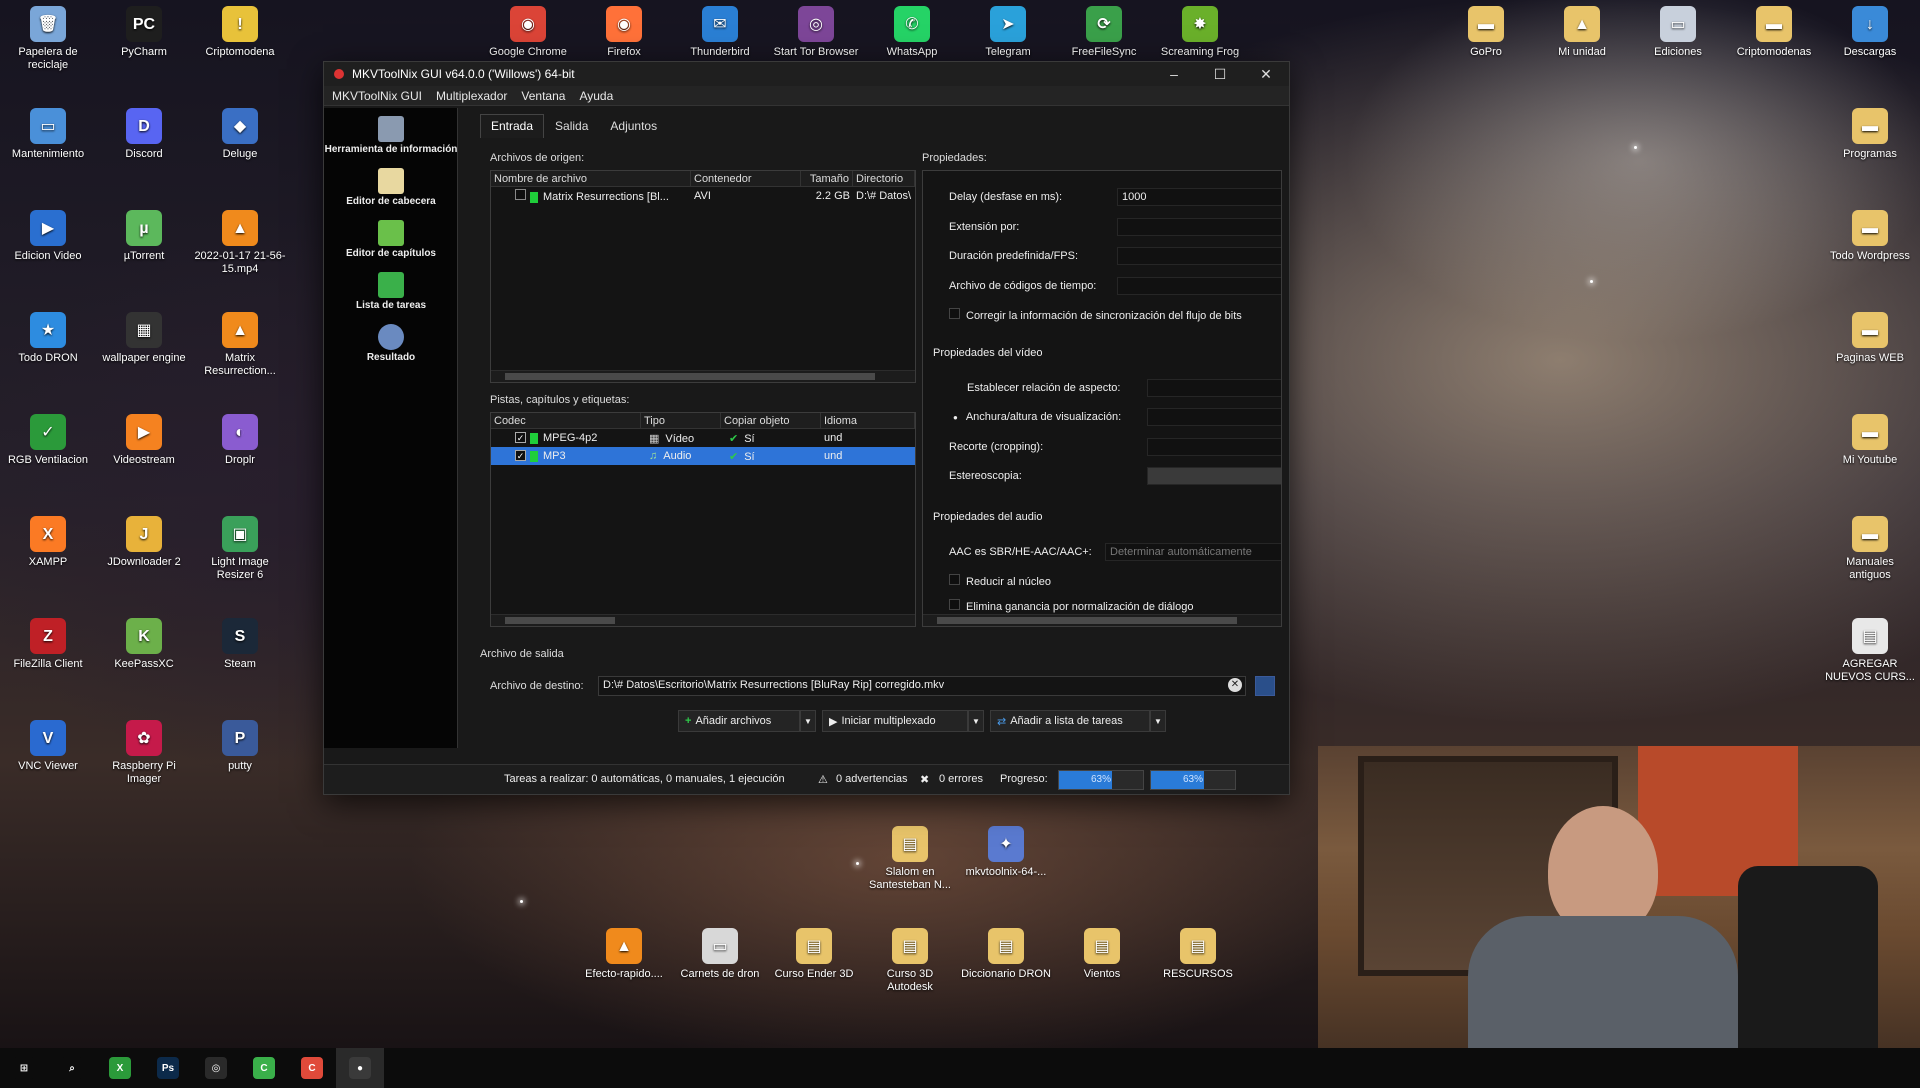 The height and width of the screenshot is (1088, 1920). What do you see at coordinates (1220, 74) in the screenshot?
I see `maximize-button: ☐` at bounding box center [1220, 74].